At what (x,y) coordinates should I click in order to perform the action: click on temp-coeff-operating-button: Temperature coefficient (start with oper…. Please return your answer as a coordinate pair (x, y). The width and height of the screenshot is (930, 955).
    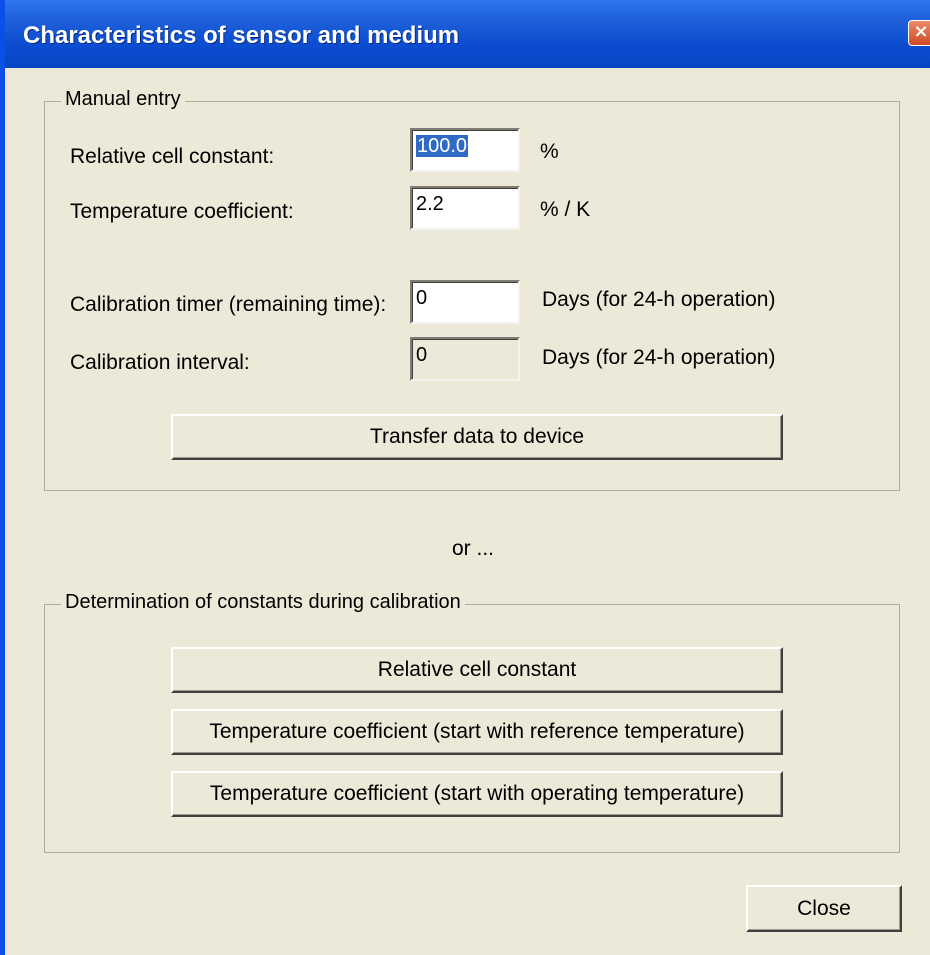
    Looking at the image, I should click on (477, 794).